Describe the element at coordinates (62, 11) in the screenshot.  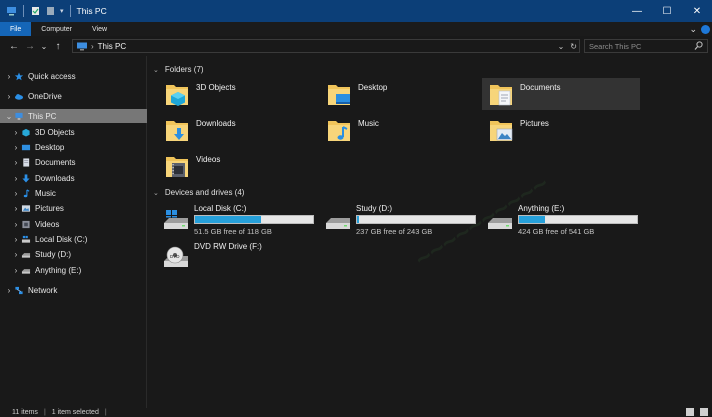
I see `chevron-down-icon: ▾` at that location.